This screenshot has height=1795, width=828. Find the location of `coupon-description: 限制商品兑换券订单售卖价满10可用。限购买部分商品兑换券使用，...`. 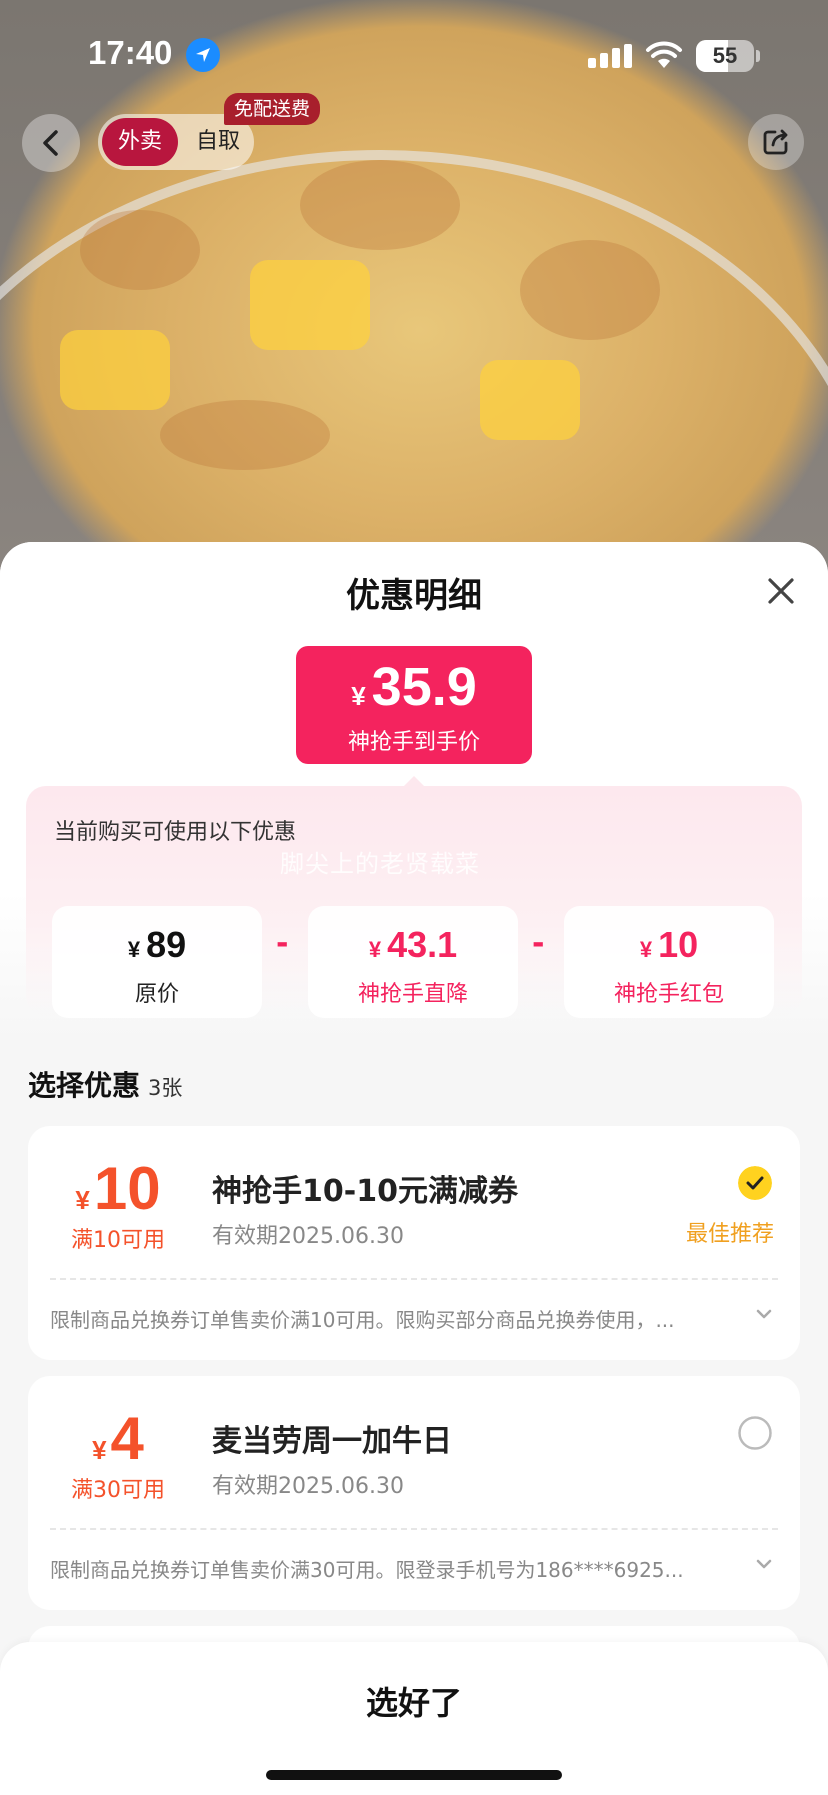

coupon-description: 限制商品兑换券订单售卖价满10可用。限购买部分商品兑换券使用，... is located at coordinates (362, 1320).